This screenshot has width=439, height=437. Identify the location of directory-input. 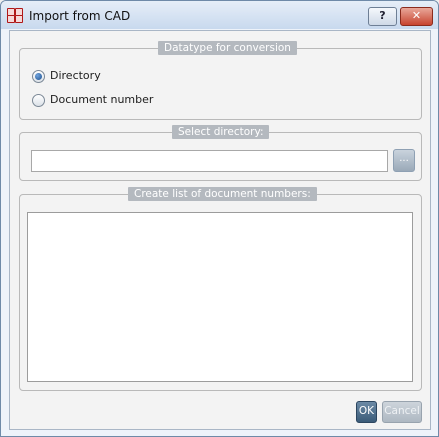
(209, 161).